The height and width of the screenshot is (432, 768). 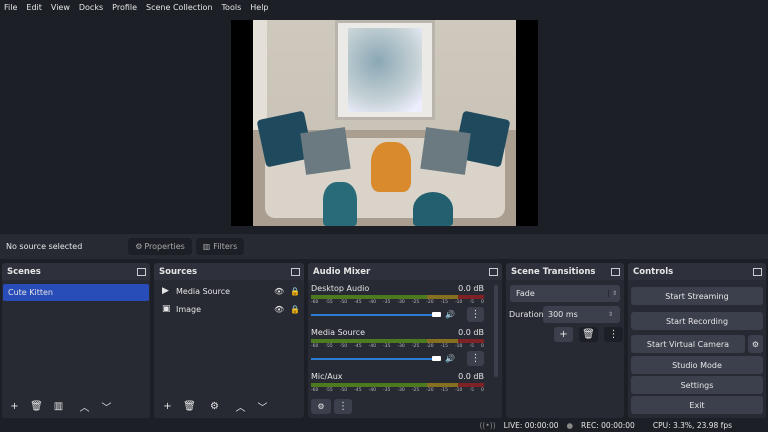 What do you see at coordinates (167, 406) in the screenshot?
I see `add-source-button: +` at bounding box center [167, 406].